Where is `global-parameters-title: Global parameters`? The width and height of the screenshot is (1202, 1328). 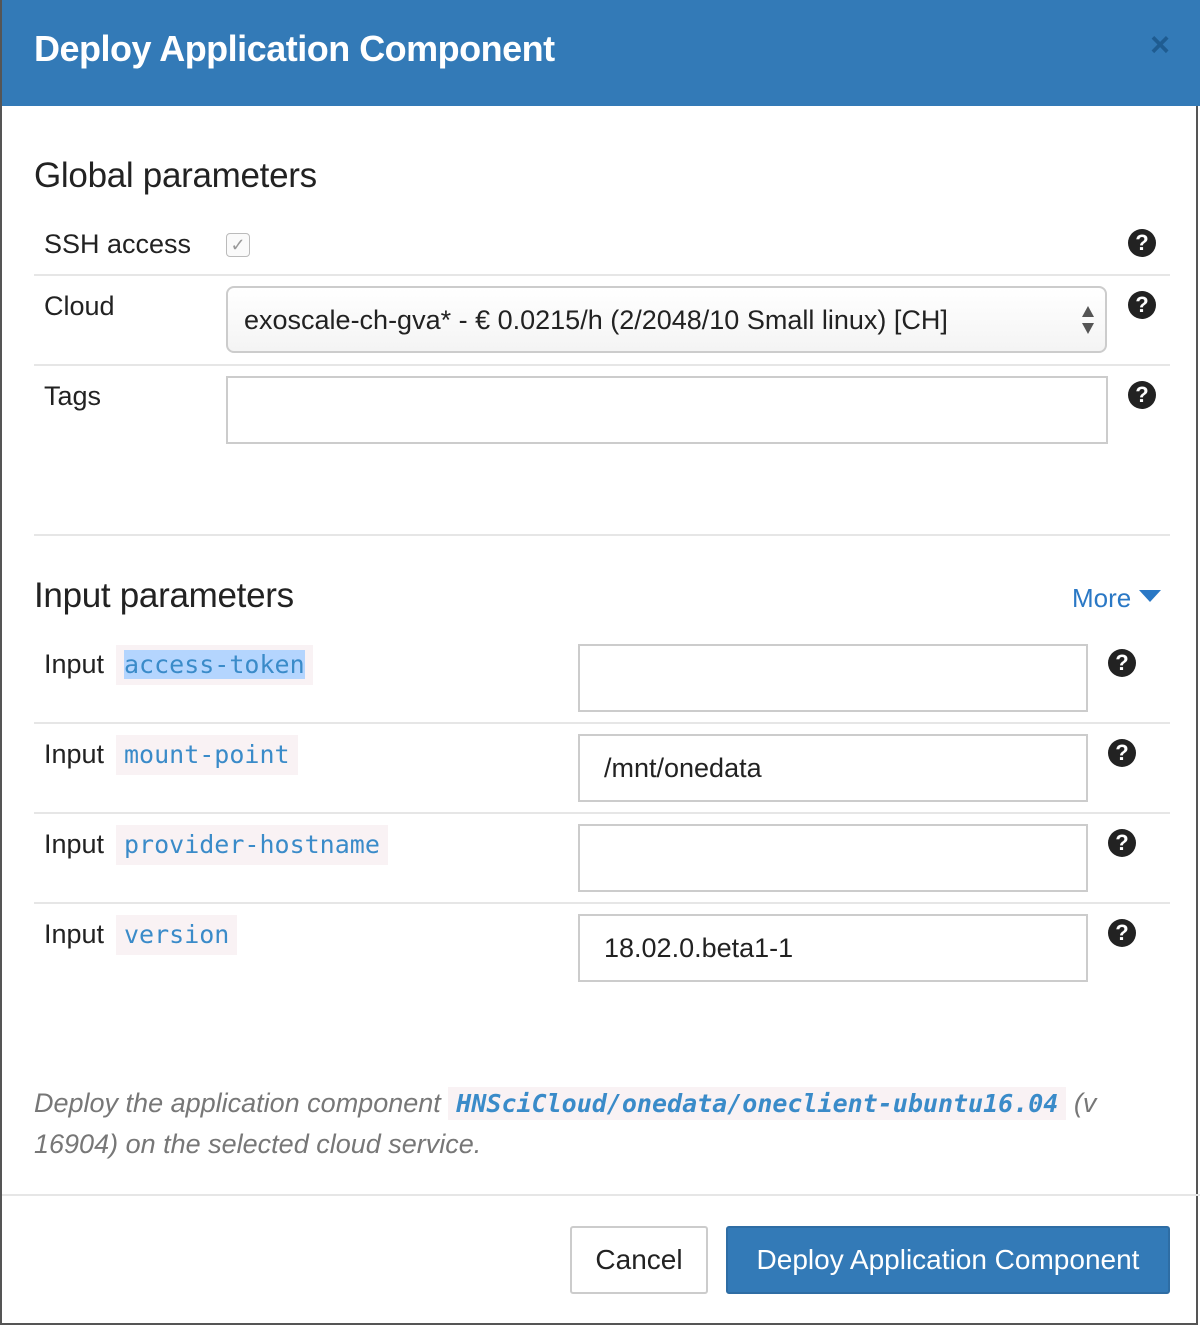
global-parameters-title: Global parameters is located at coordinates (175, 175).